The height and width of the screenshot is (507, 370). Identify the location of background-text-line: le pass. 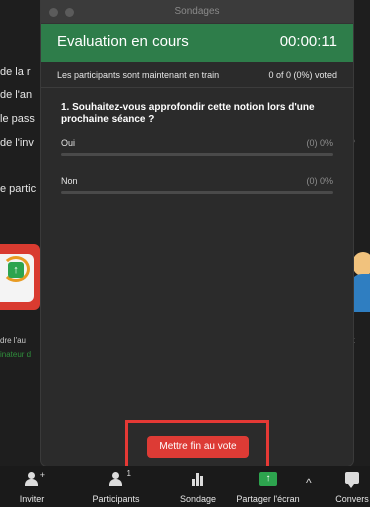
(17, 119).